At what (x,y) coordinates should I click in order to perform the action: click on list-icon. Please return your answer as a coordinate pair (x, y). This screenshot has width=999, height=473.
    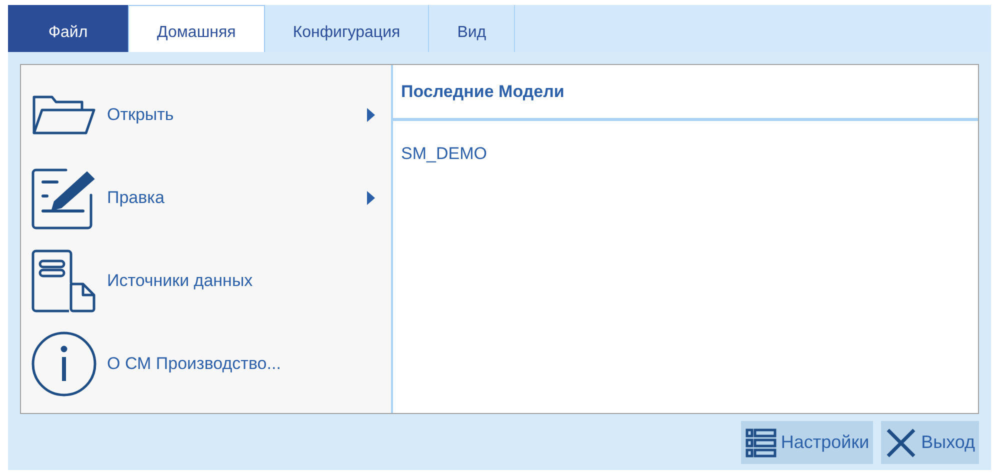
    Looking at the image, I should click on (760, 442).